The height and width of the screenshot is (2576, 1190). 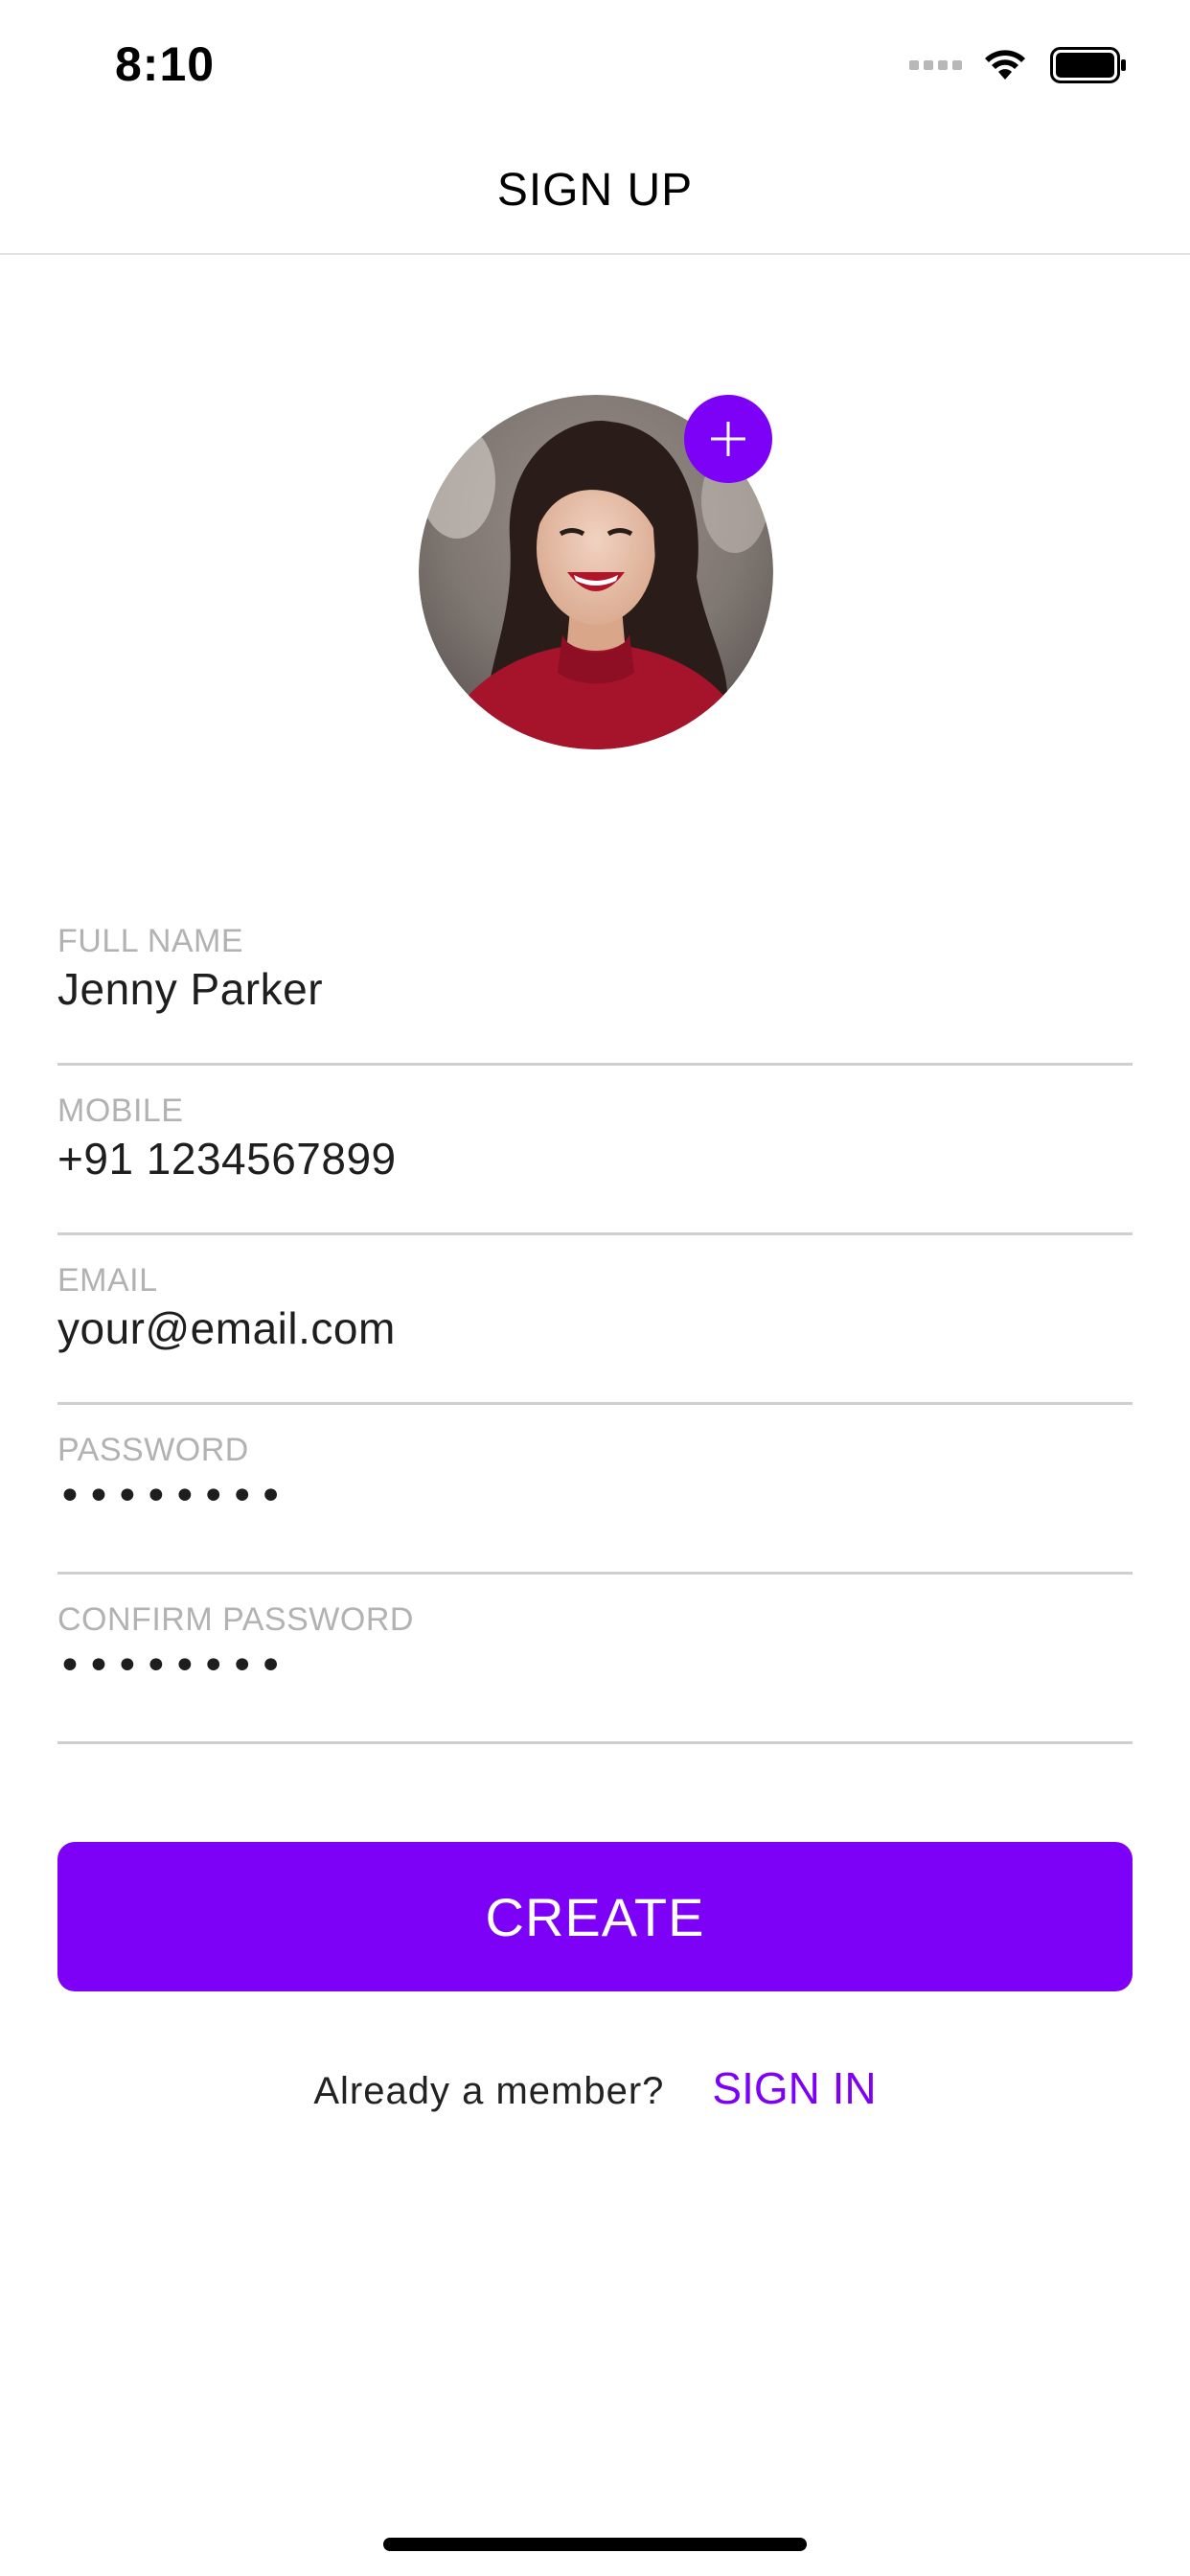 I want to click on full-name-label: FULL NAME, so click(x=151, y=941).